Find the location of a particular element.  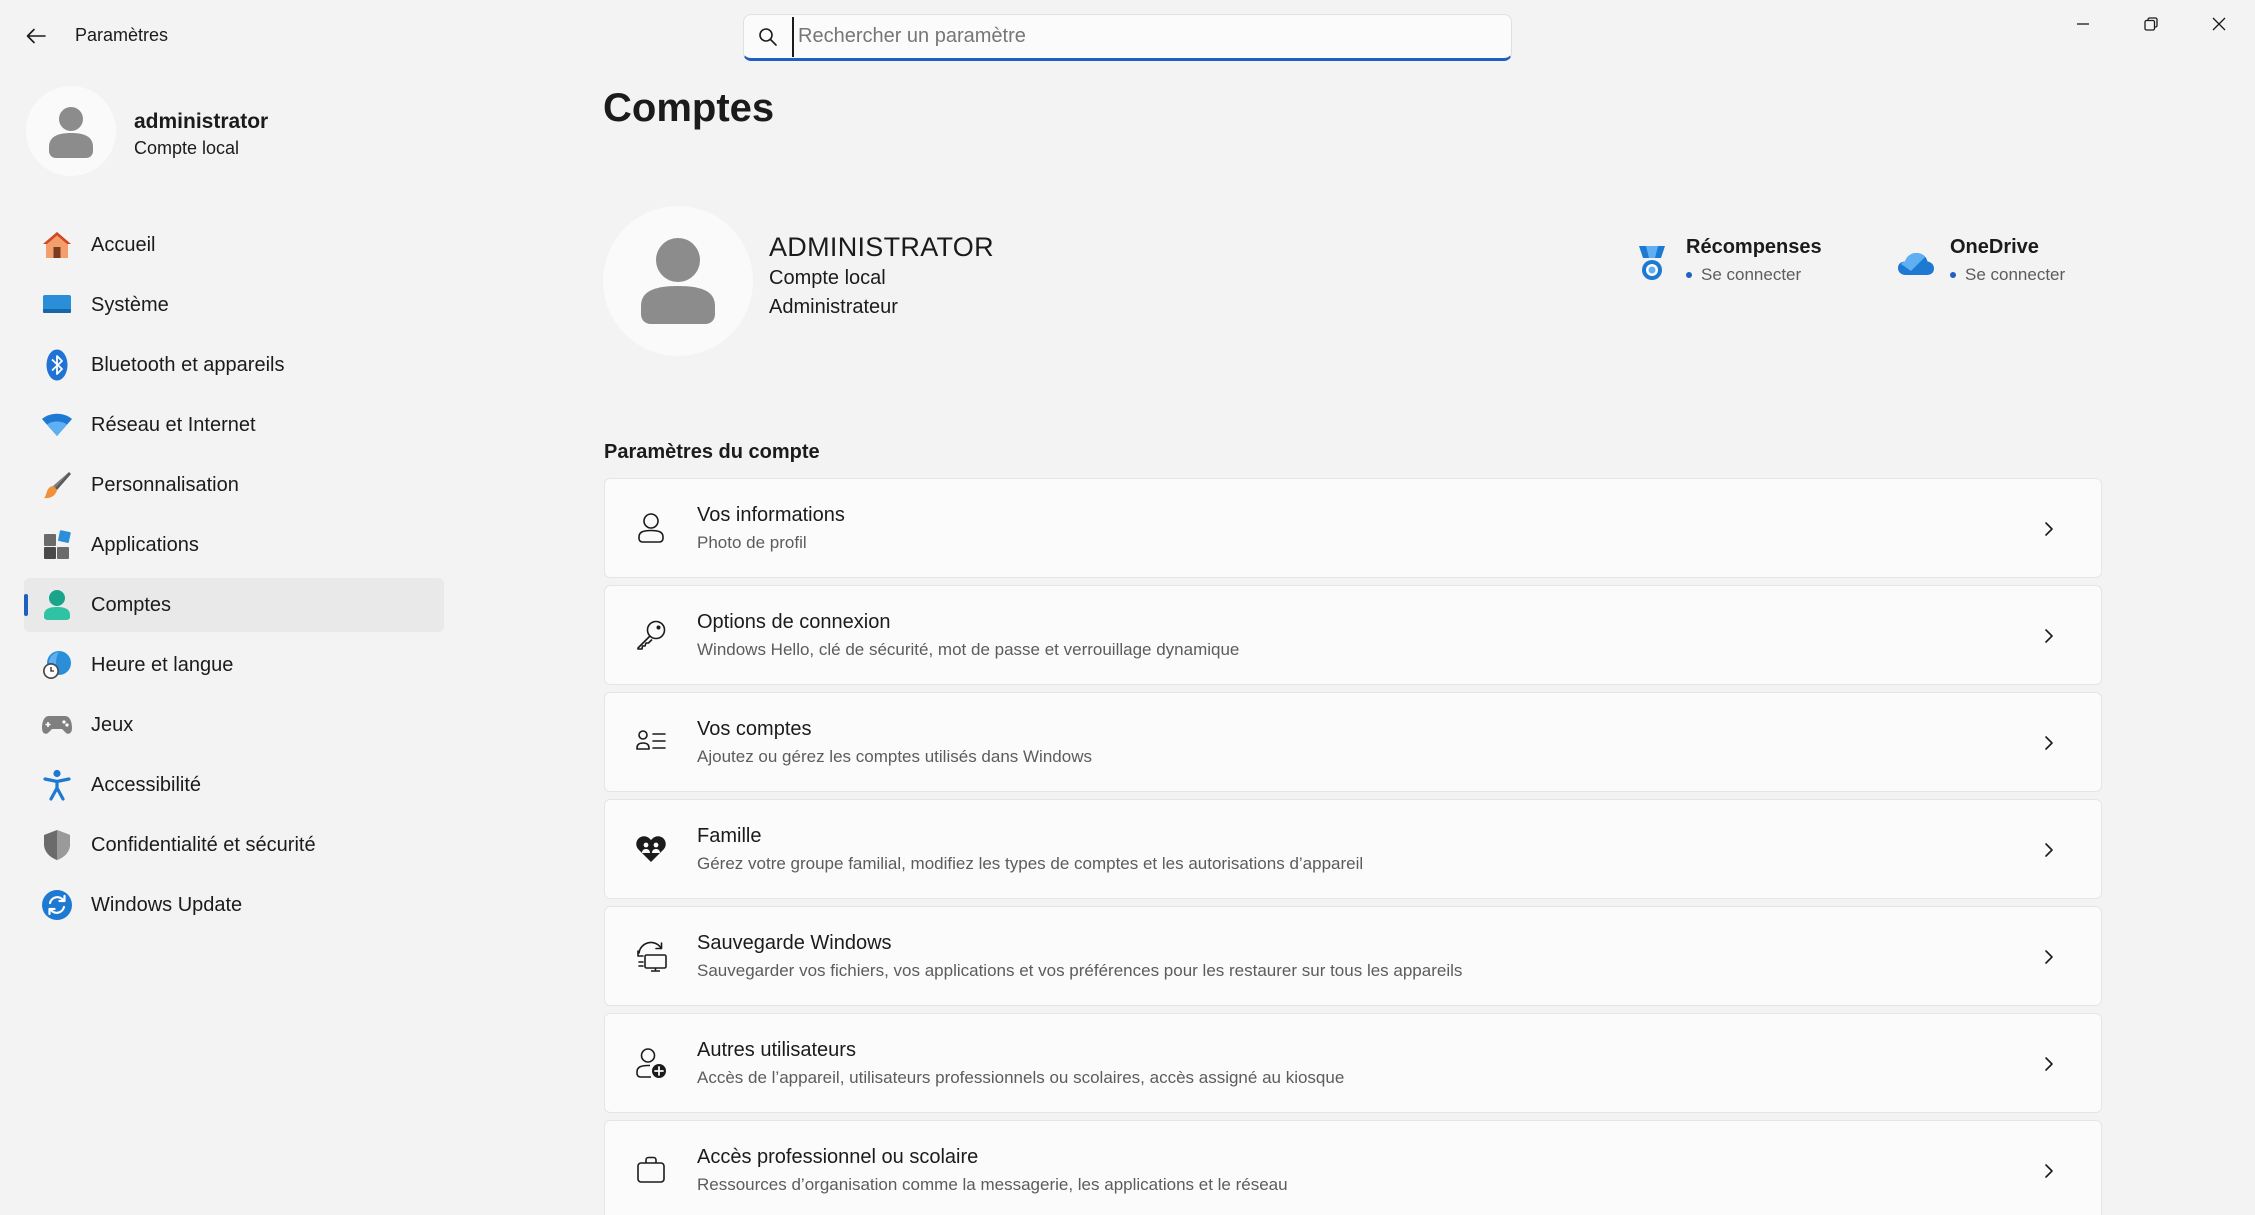

people-list-icon is located at coordinates (651, 742).